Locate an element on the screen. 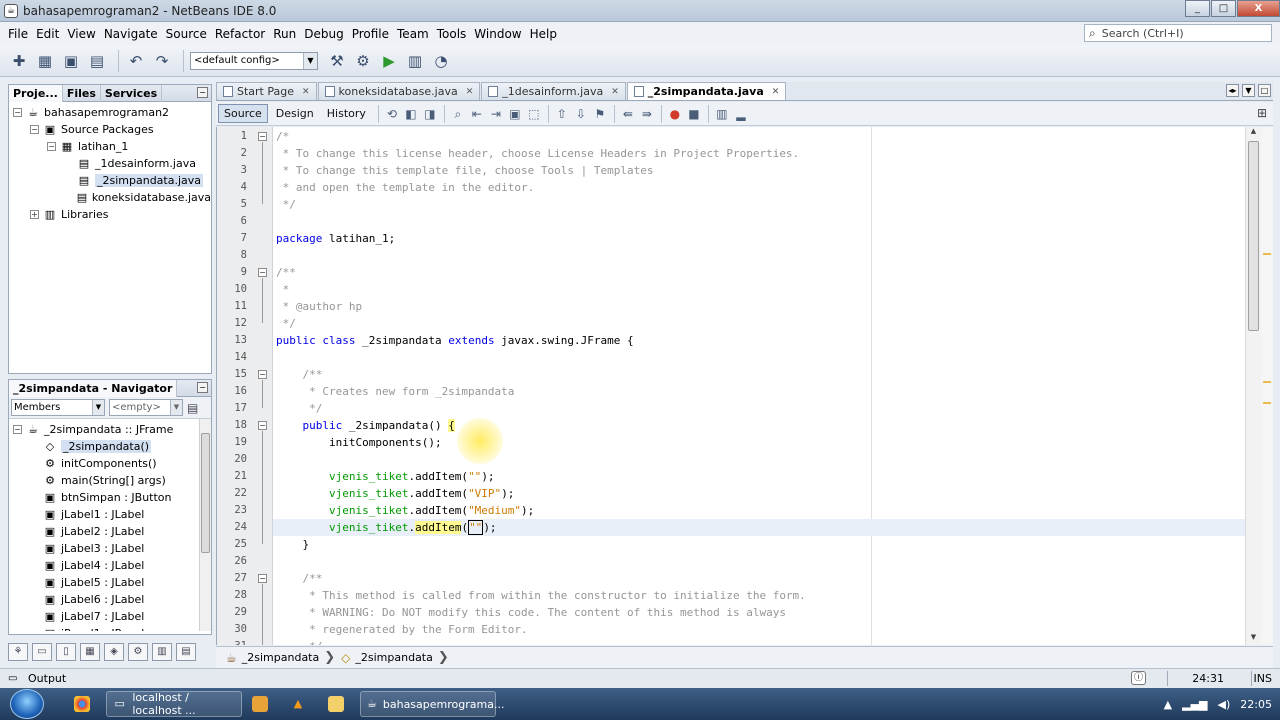 The width and height of the screenshot is (1280, 720). methods-icon: ▯ is located at coordinates (66, 652).